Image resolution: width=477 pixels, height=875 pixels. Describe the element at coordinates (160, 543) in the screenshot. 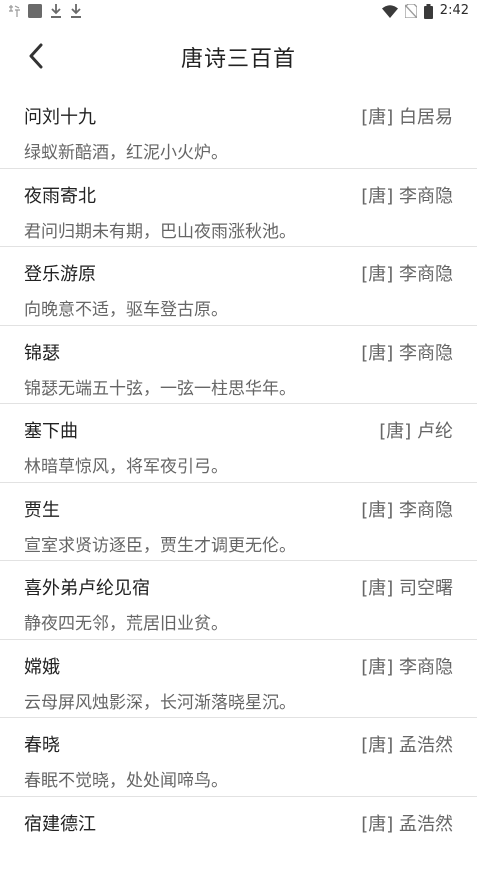

I see `poem-first-line: 宣室求贤访逐臣，贾生才调更无伦。` at that location.